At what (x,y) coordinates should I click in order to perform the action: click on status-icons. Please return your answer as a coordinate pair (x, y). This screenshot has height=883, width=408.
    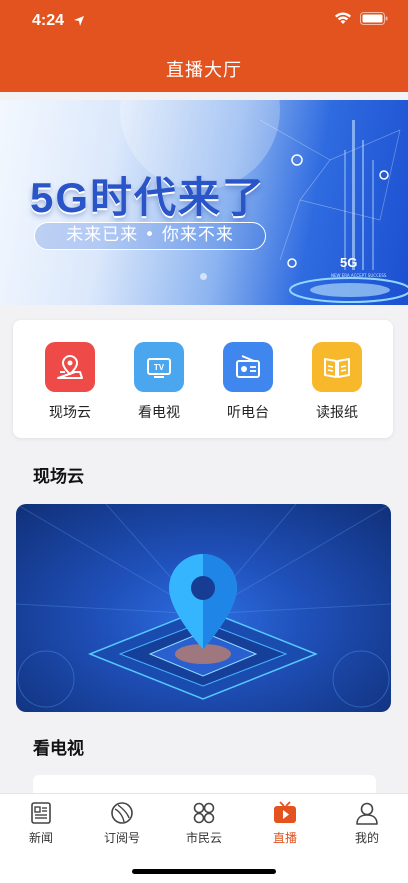
    Looking at the image, I should click on (361, 18).